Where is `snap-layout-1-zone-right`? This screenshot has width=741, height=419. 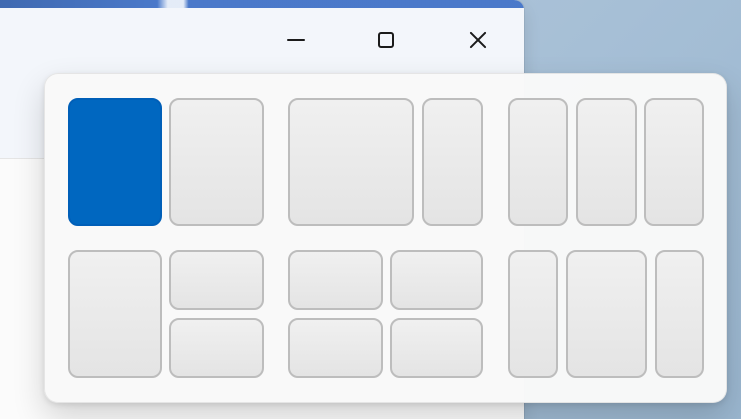 snap-layout-1-zone-right is located at coordinates (216, 162).